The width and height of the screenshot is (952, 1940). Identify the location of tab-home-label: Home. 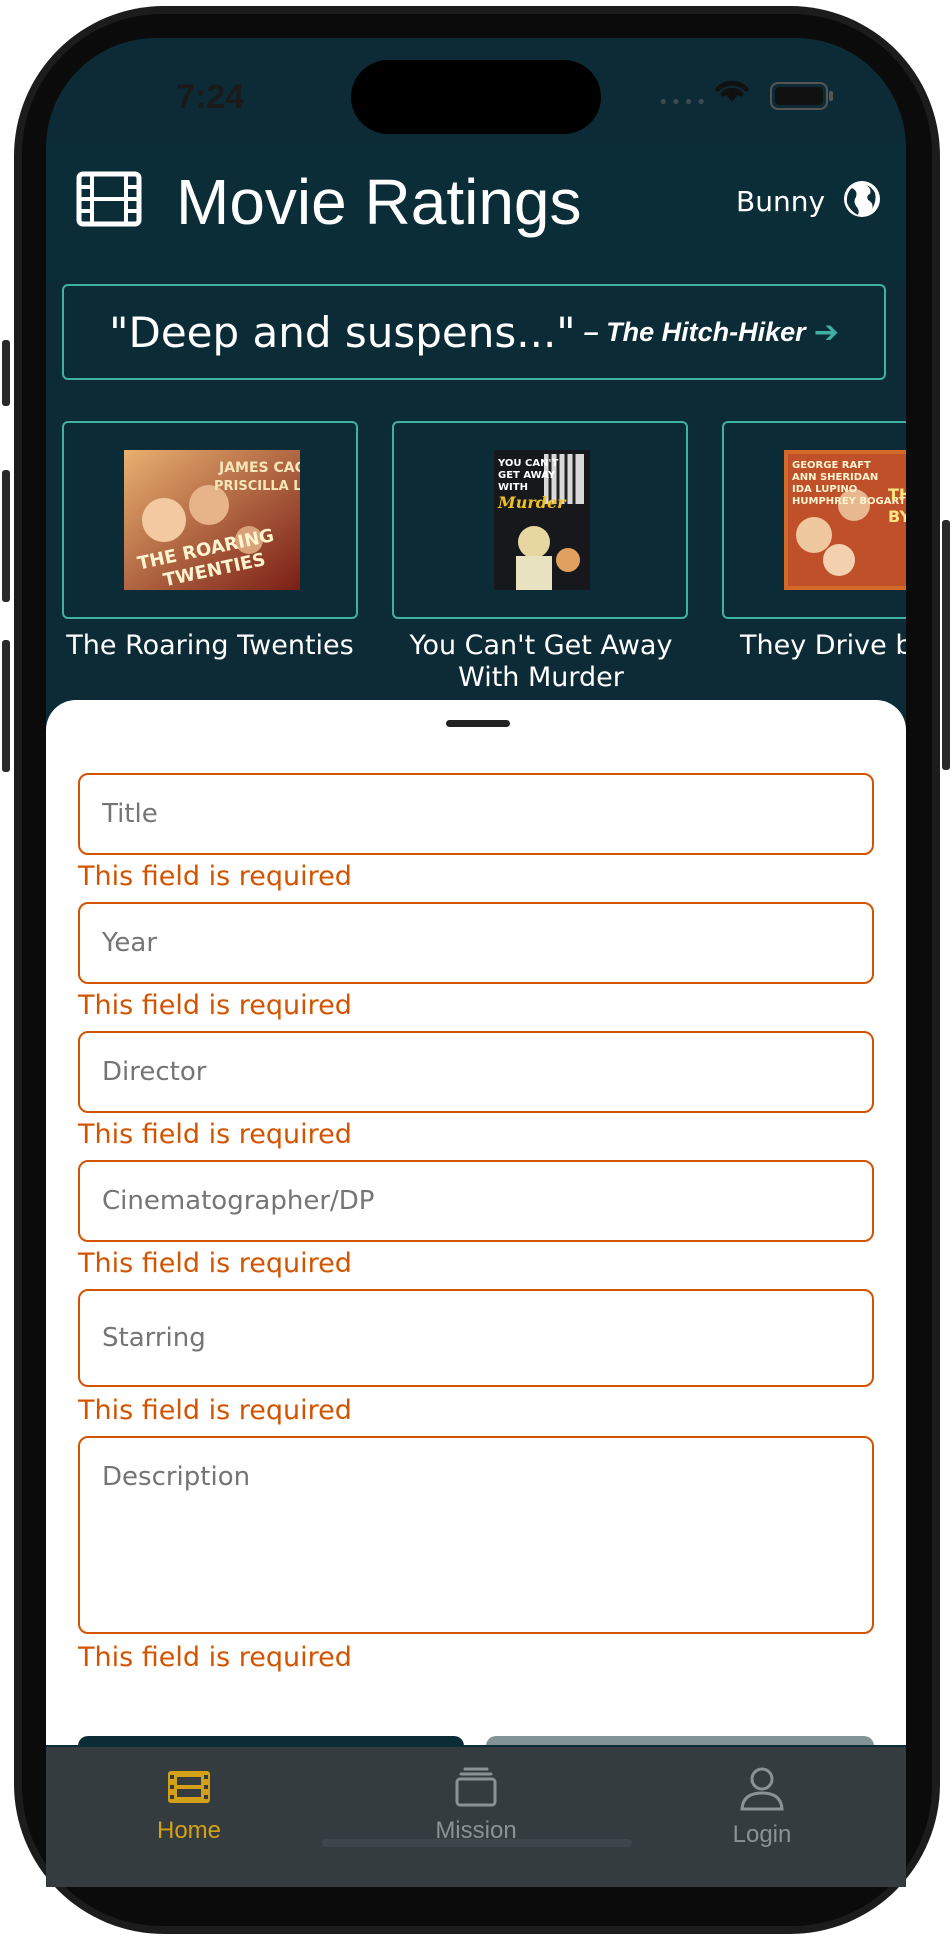
(189, 1830).